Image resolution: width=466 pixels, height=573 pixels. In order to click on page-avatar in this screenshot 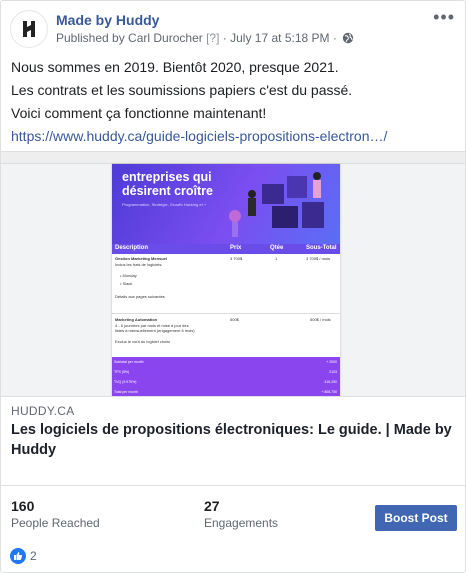, I will do `click(29, 29)`.